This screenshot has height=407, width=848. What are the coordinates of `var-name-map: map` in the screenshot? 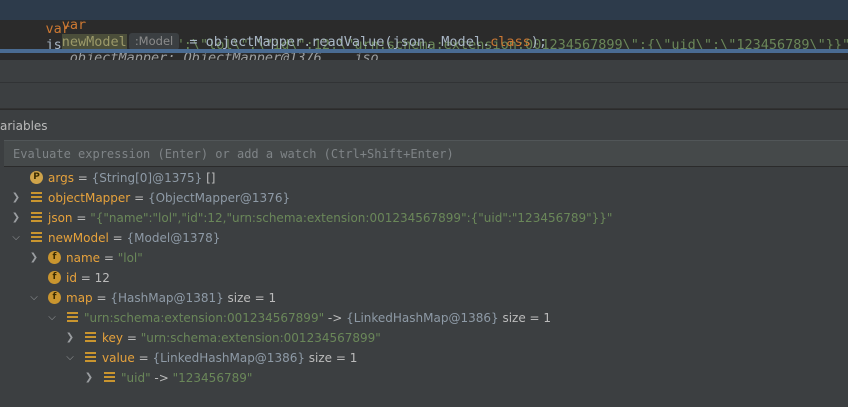 It's located at (79, 298).